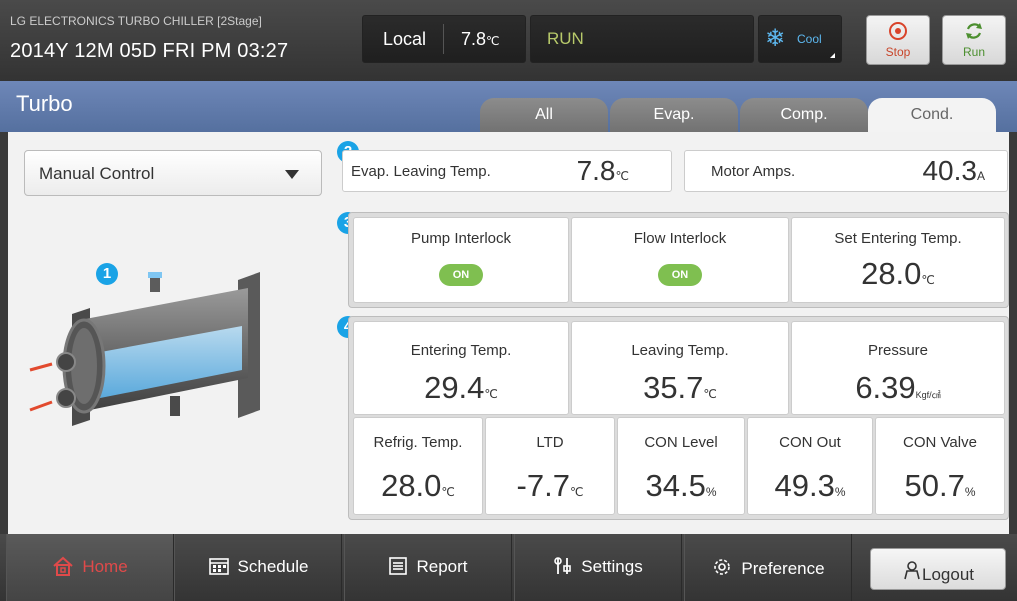  I want to click on evap-leaving-temp-value: 7.8℃, so click(603, 171).